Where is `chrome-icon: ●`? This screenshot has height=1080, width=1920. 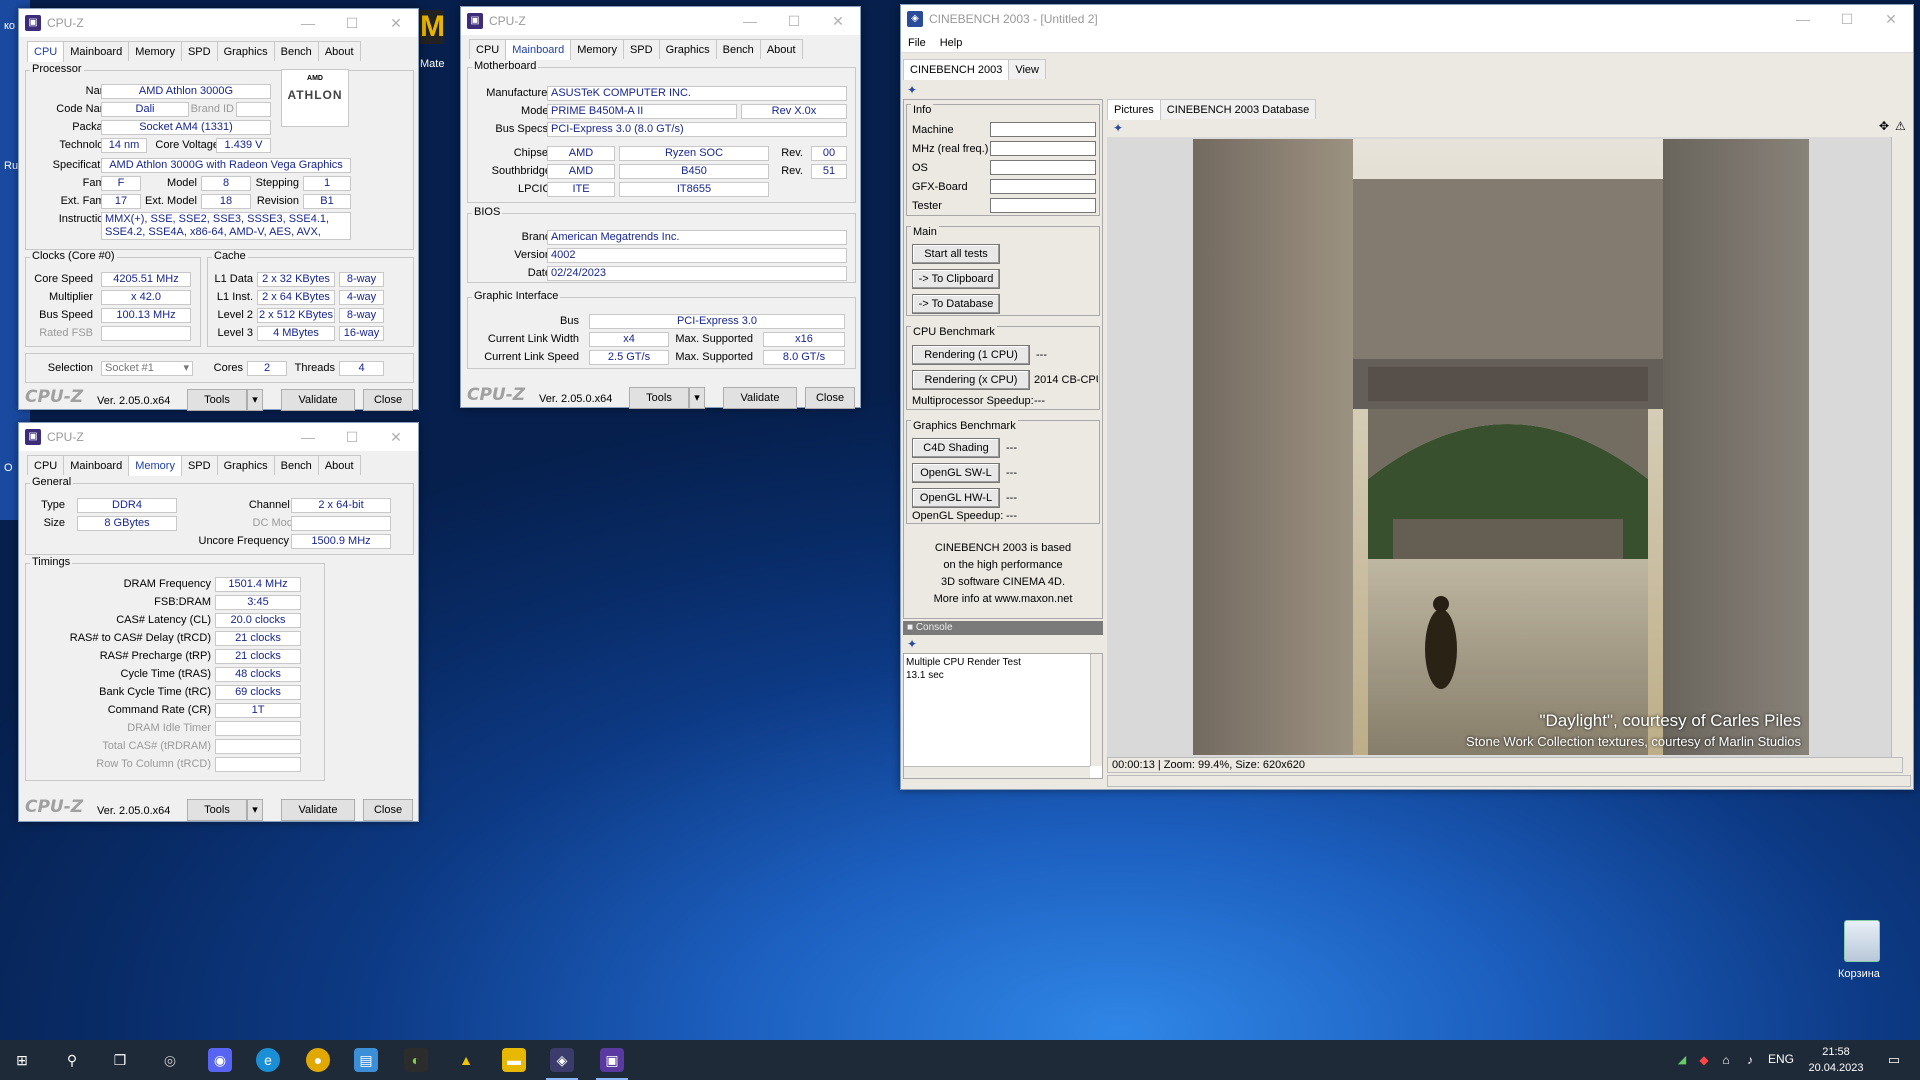 chrome-icon: ● is located at coordinates (318, 1060).